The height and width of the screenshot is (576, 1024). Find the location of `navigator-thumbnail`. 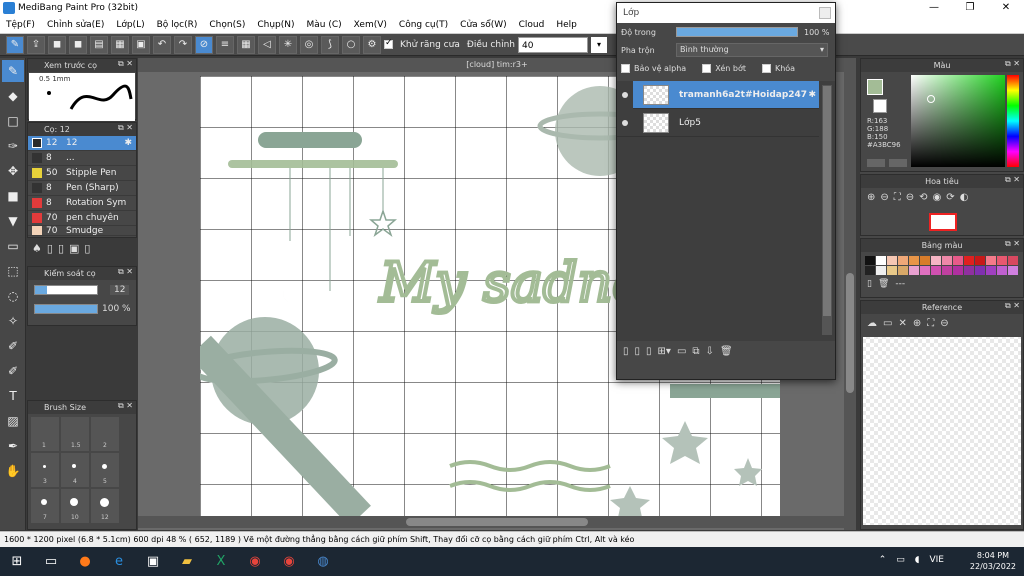

navigator-thumbnail is located at coordinates (943, 222).